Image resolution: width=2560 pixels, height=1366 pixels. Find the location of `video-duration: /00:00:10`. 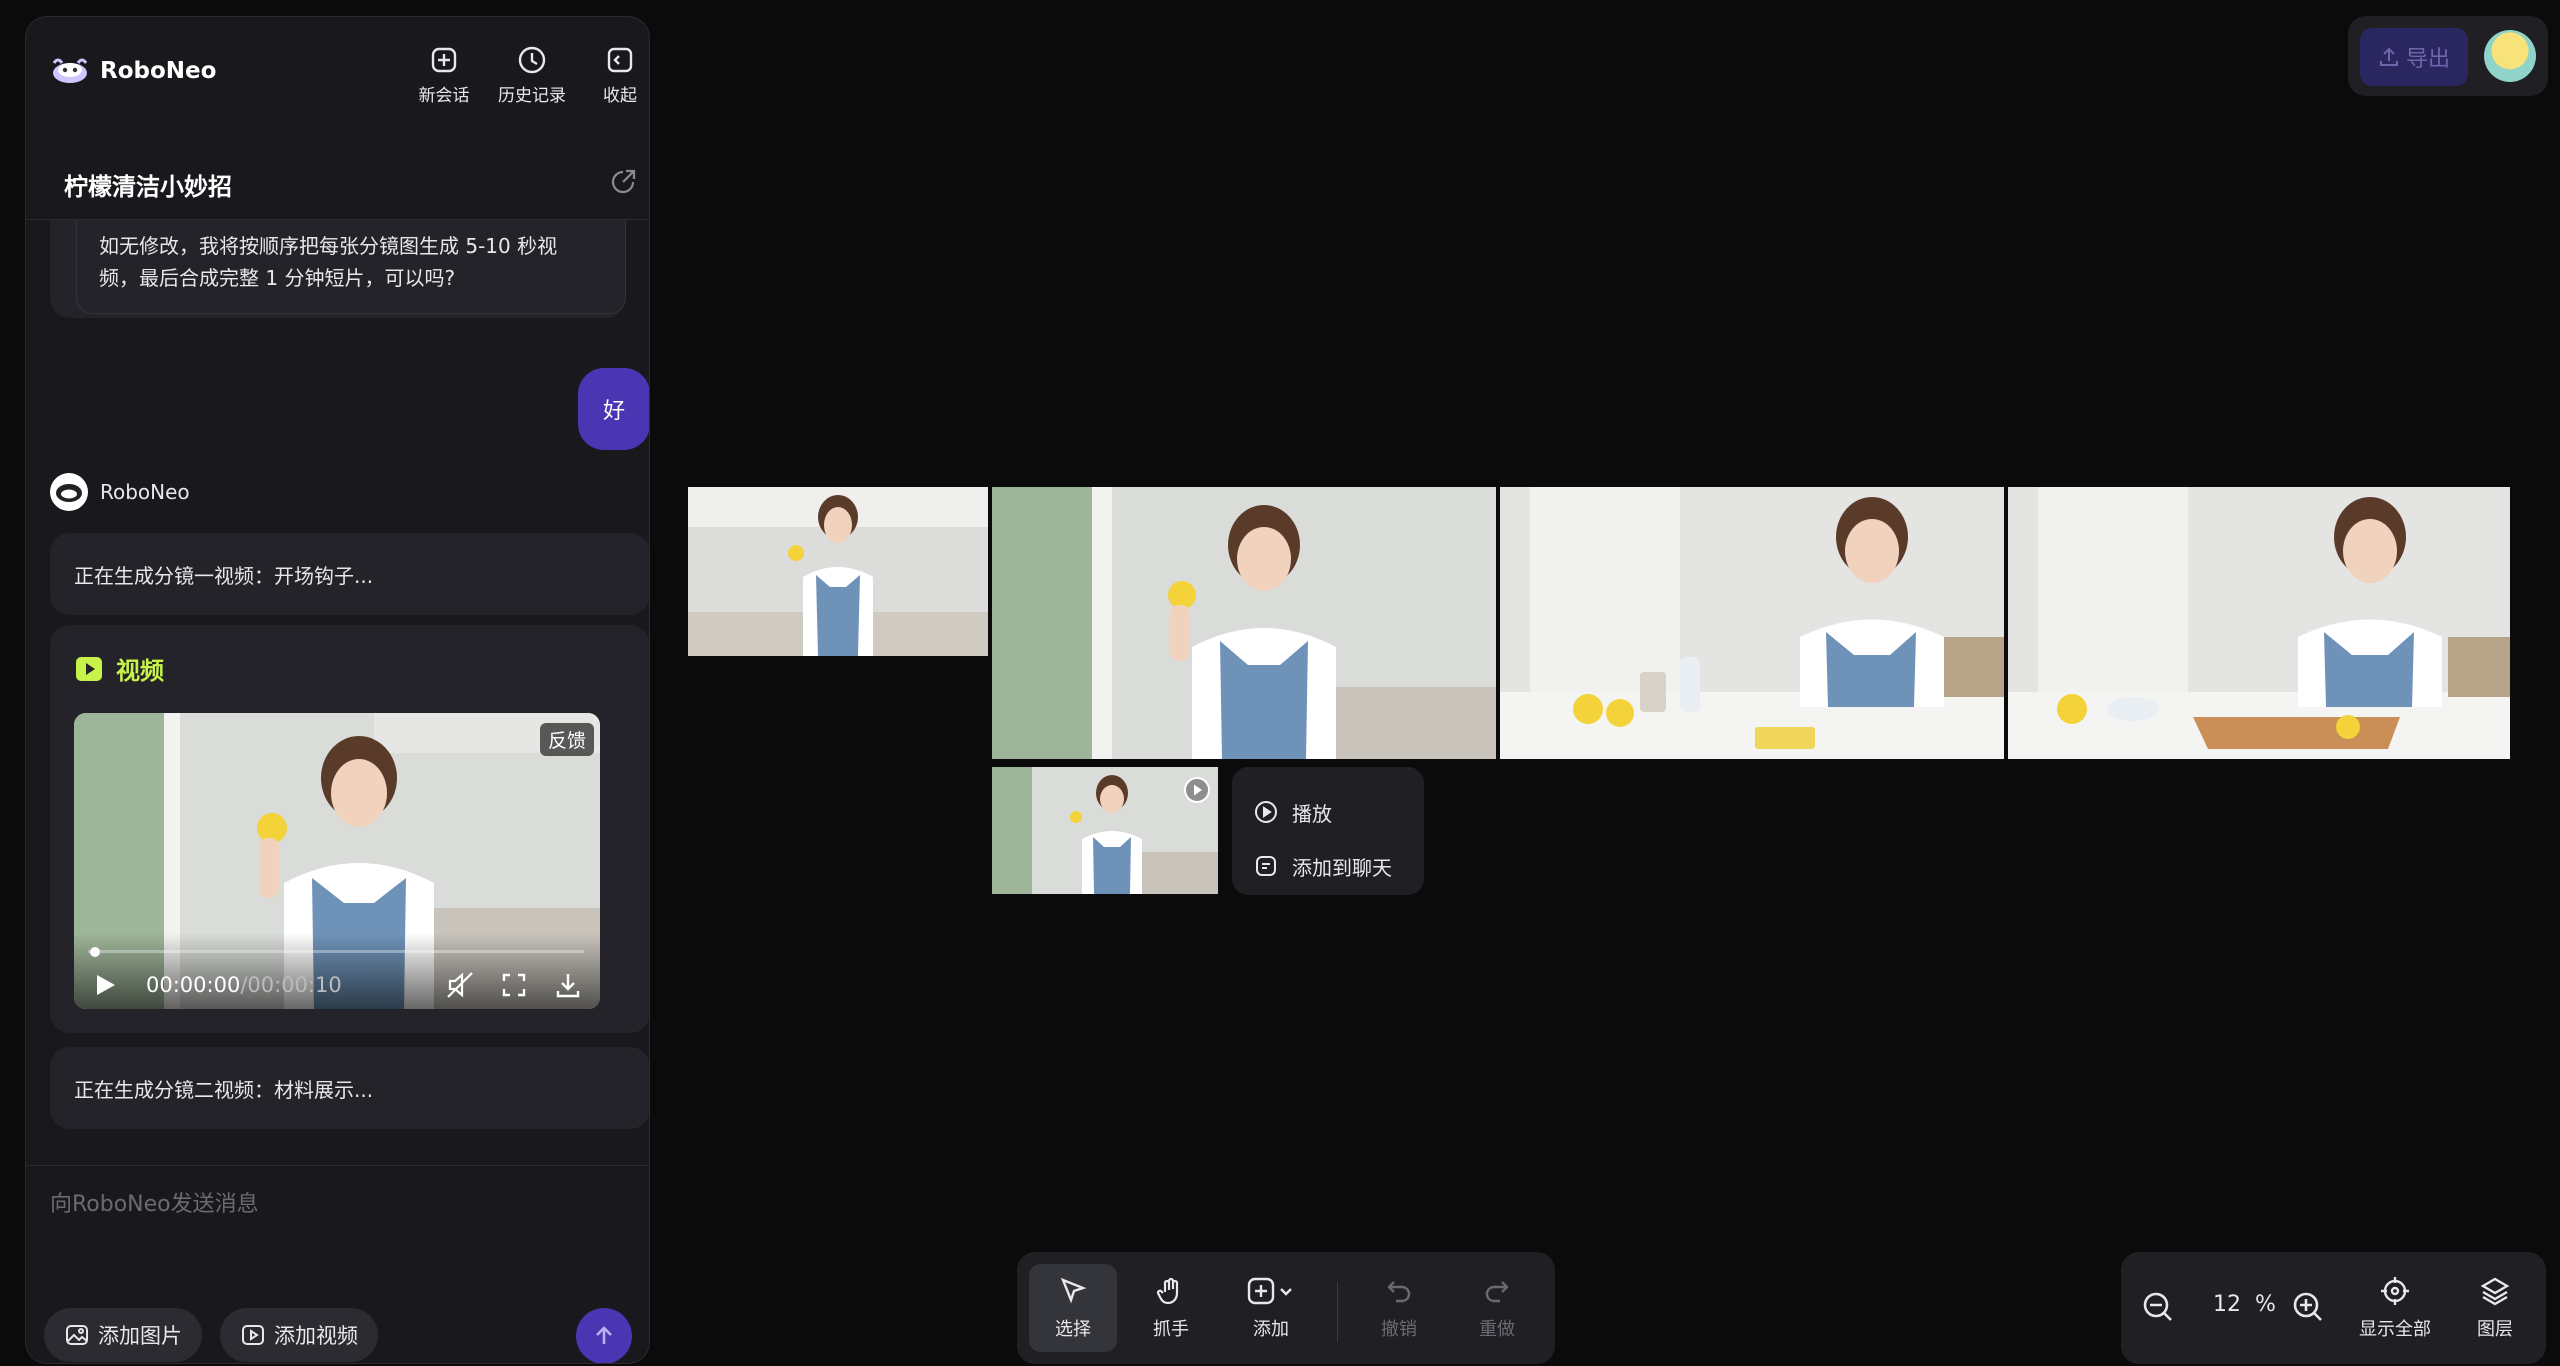

video-duration: /00:00:10 is located at coordinates (291, 985).